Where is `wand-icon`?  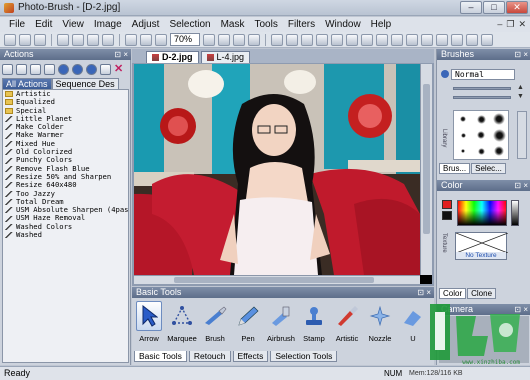
wand-icon is located at coordinates (472, 39).